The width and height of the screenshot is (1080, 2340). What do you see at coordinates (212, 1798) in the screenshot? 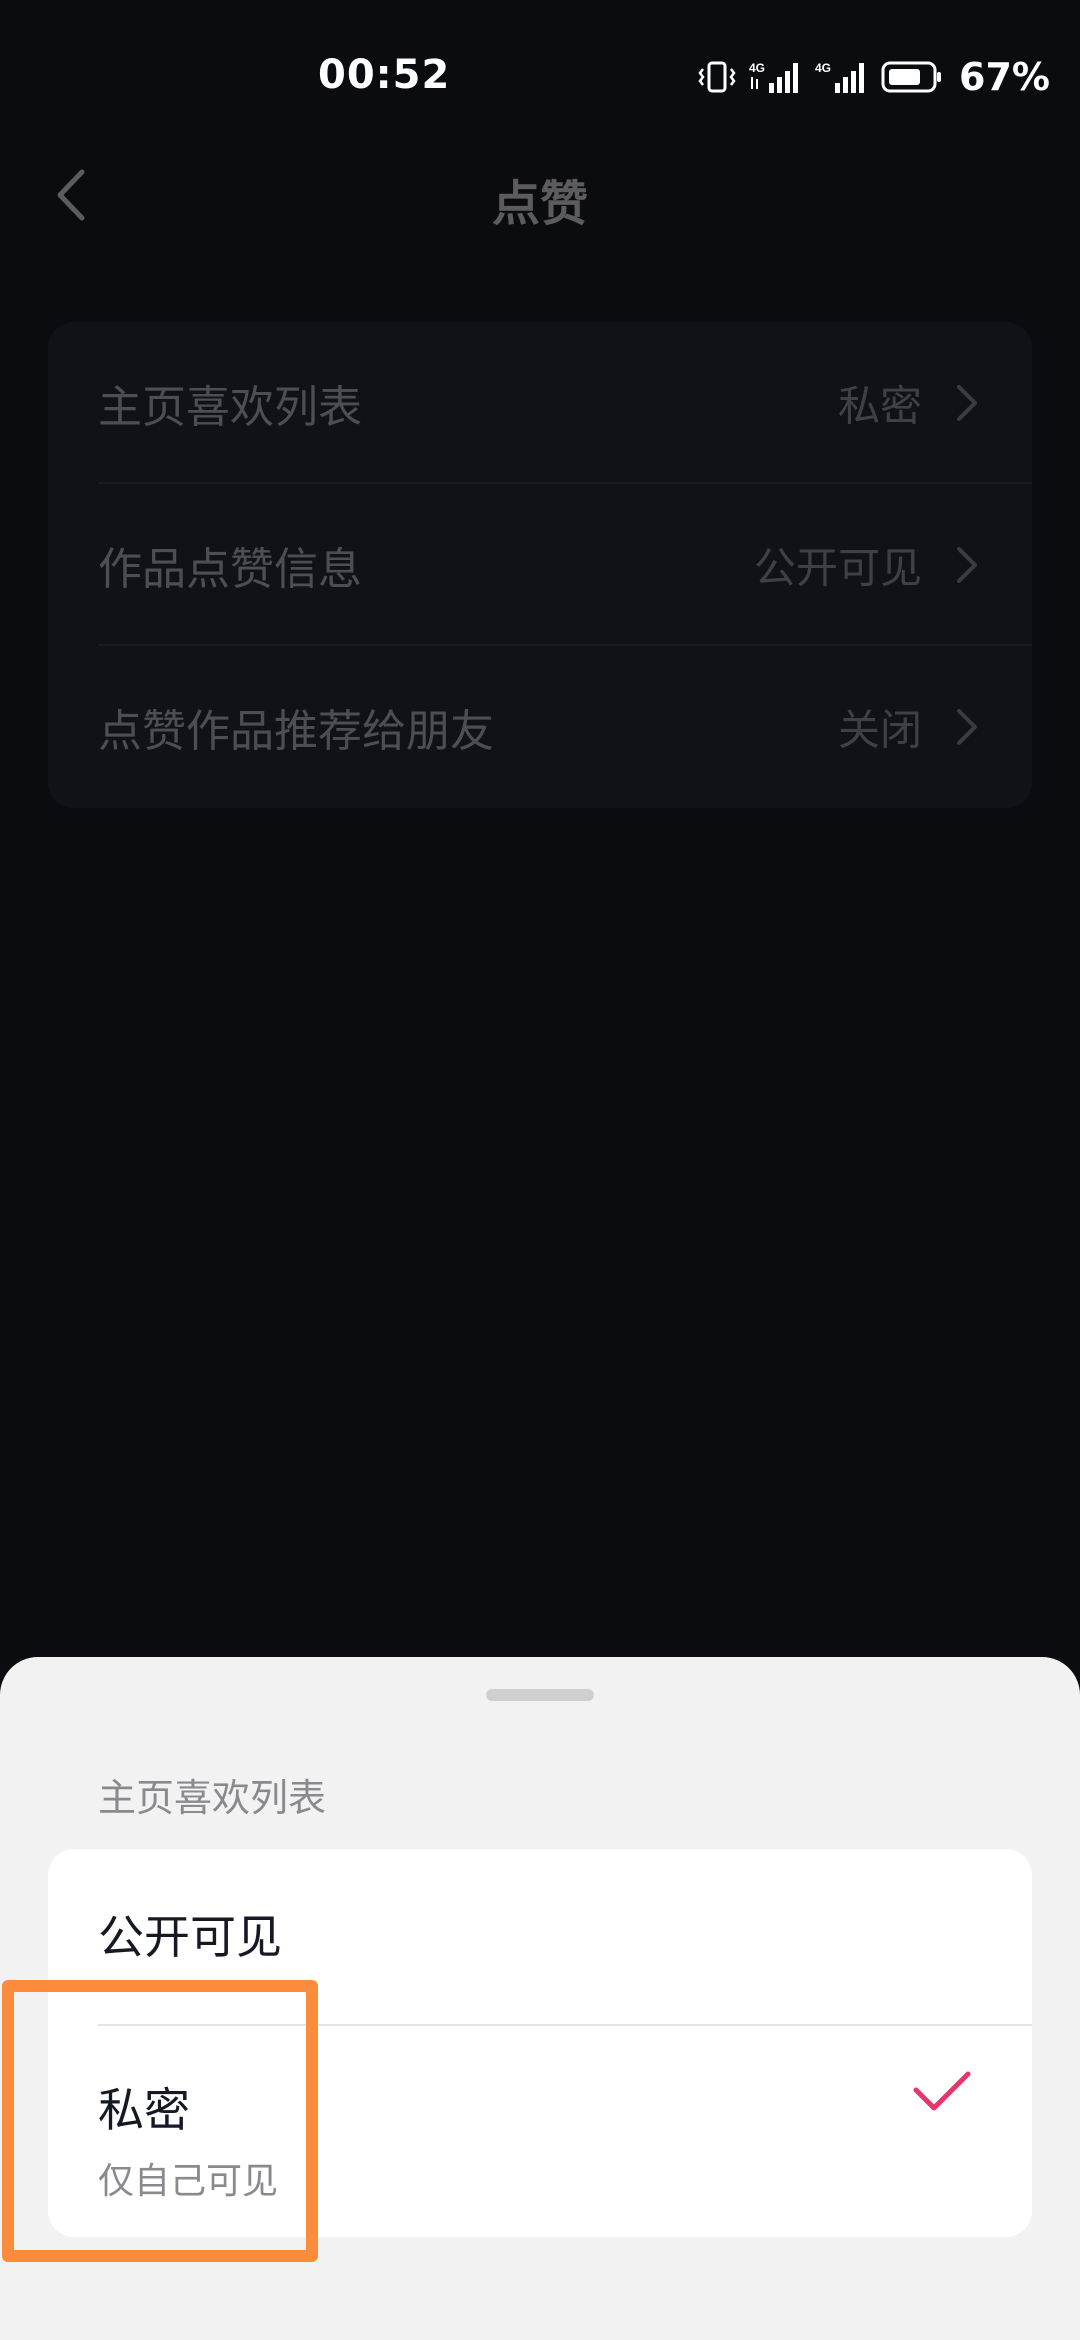
I see `sheet-title: 主页喜欢列表` at bounding box center [212, 1798].